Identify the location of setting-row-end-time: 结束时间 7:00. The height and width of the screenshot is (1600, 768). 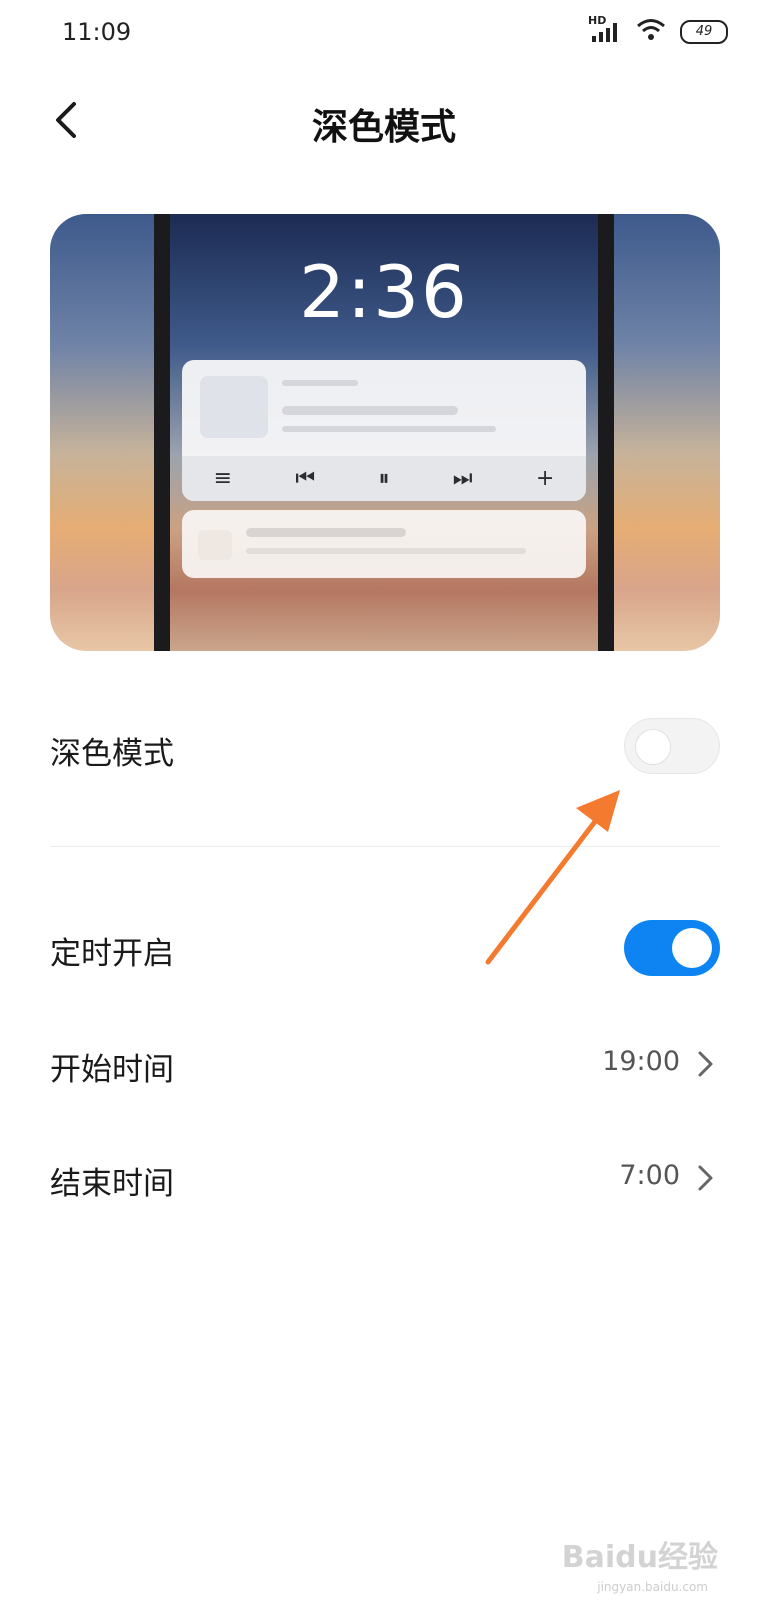
(385, 1178).